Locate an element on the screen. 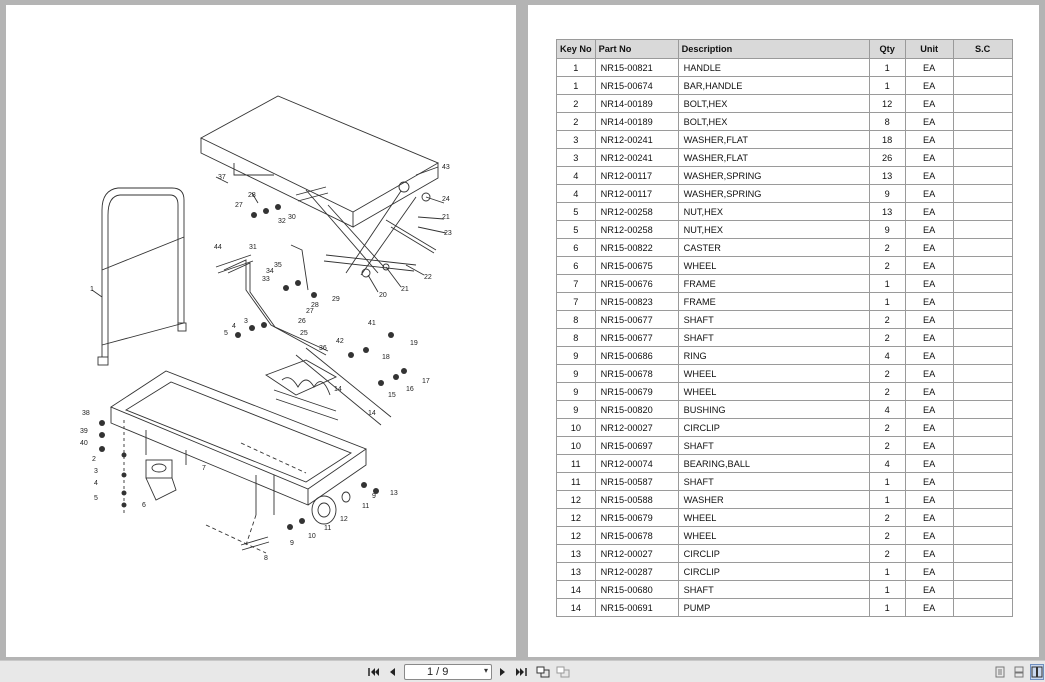  cell-key-no: 1 is located at coordinates (576, 67).